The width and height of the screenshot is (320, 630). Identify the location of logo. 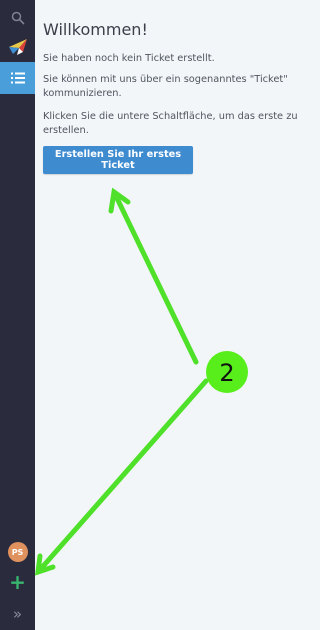
(17, 46).